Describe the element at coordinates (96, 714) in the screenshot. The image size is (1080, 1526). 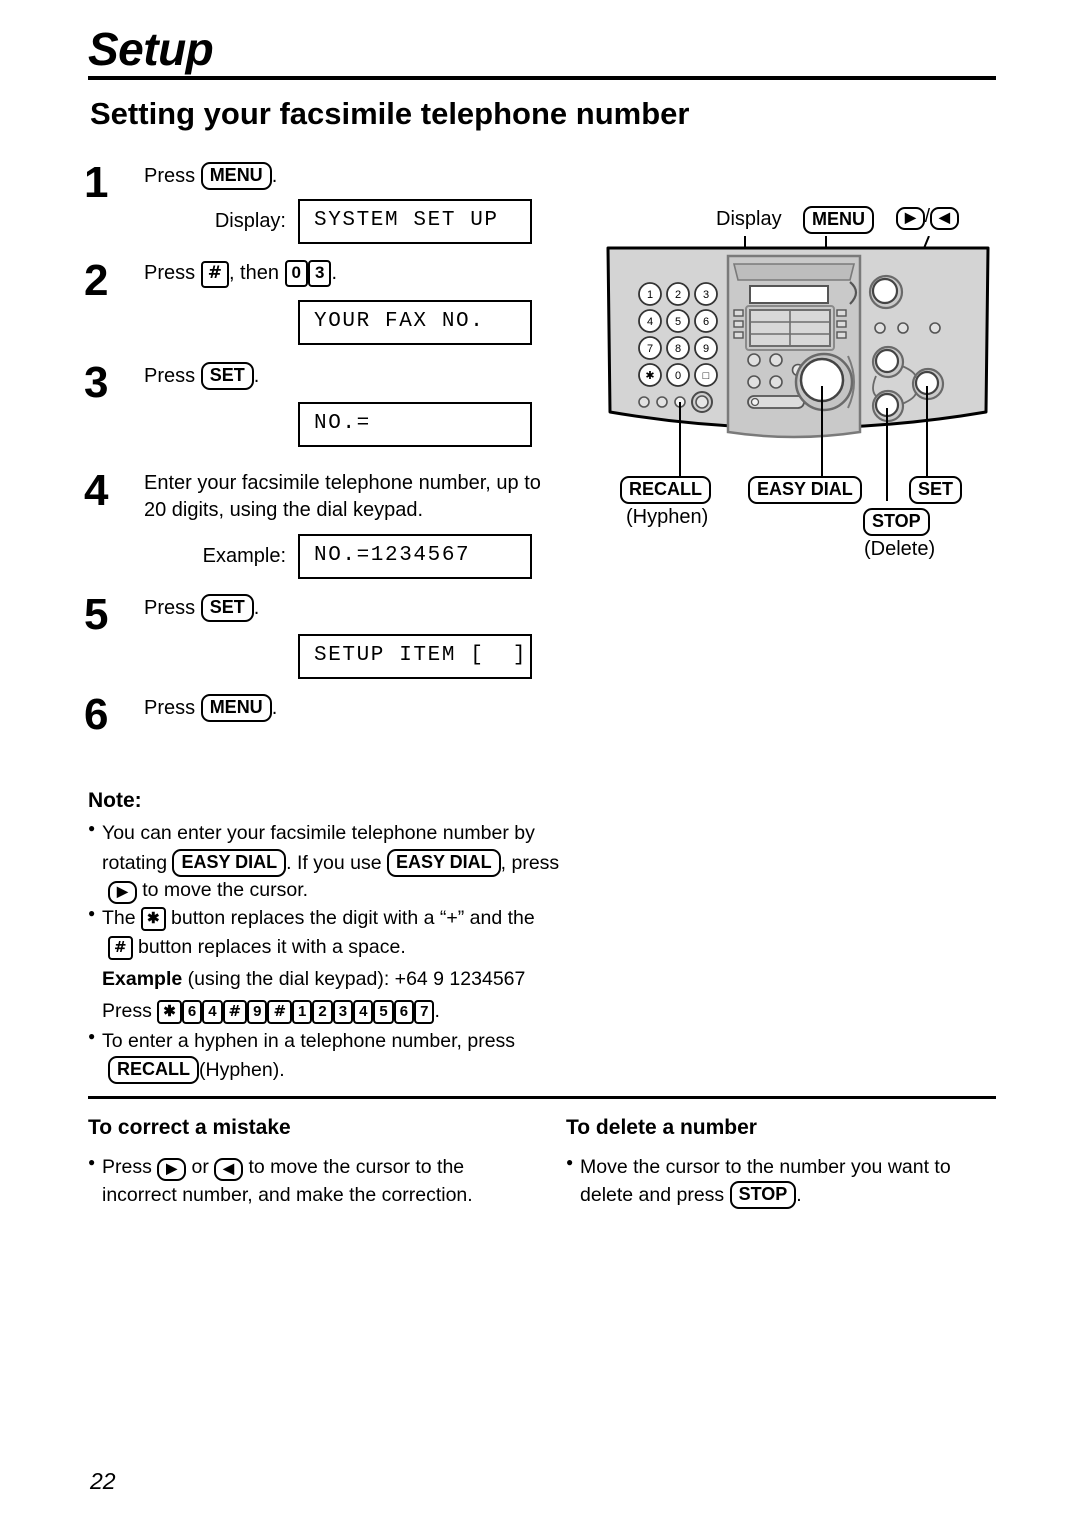
I see `step-number: 6` at that location.